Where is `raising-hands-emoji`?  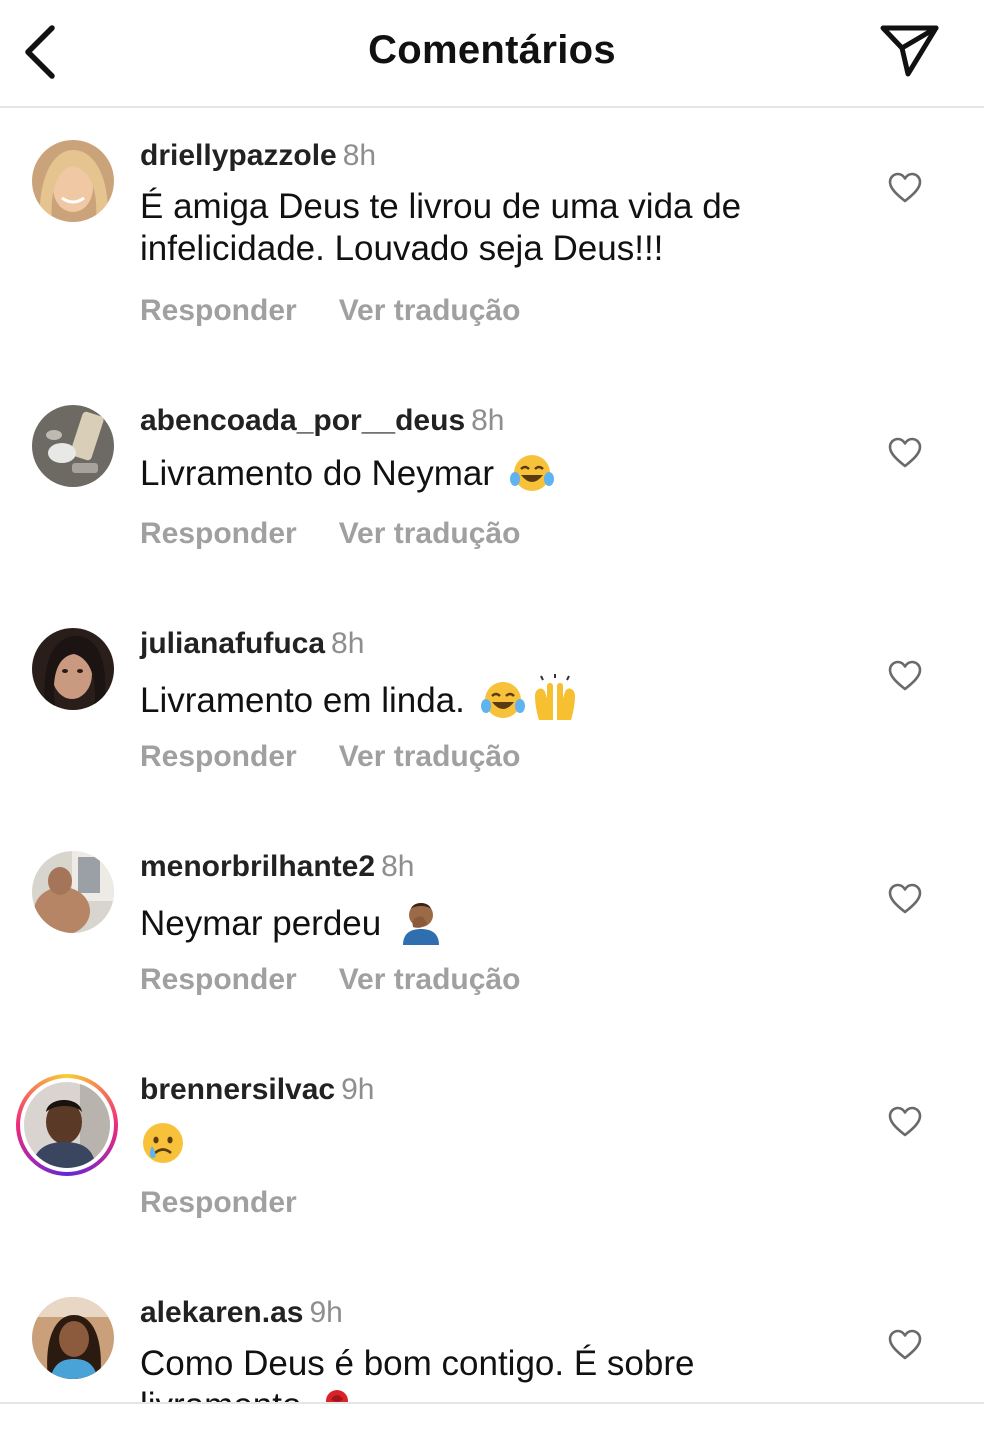 raising-hands-emoji is located at coordinates (554, 697).